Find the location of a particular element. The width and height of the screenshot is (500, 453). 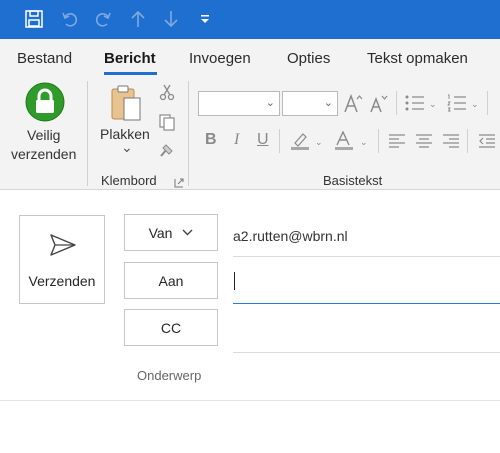

font-size-combo: ⌄ is located at coordinates (310, 103).